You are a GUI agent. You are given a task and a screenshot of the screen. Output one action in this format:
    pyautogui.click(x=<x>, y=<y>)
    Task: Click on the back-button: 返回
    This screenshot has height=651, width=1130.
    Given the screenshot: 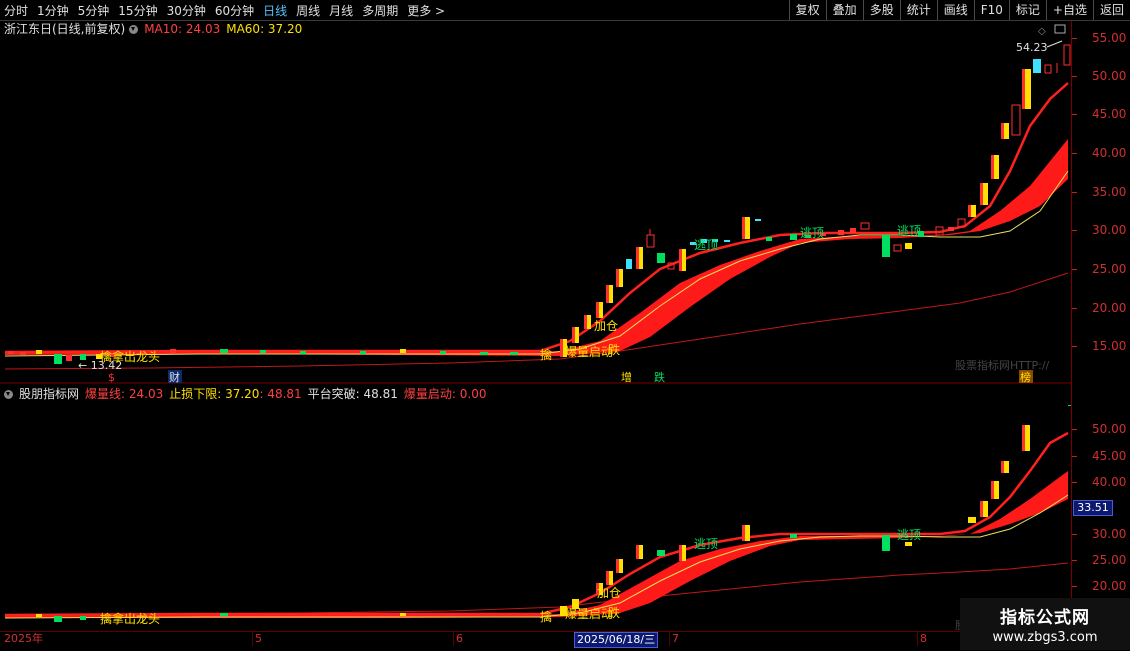 What is the action you would take?
    pyautogui.click(x=1111, y=10)
    